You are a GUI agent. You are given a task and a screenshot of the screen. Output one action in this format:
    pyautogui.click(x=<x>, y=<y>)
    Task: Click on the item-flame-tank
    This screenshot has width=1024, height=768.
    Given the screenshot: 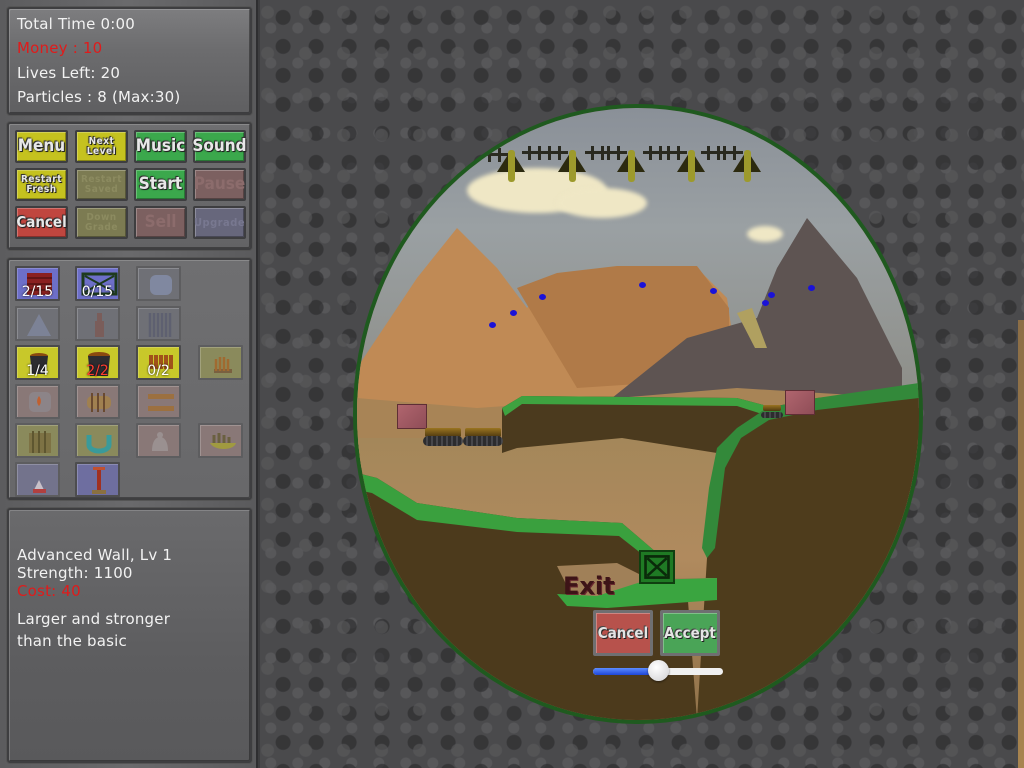 What is the action you would take?
    pyautogui.click(x=37, y=401)
    